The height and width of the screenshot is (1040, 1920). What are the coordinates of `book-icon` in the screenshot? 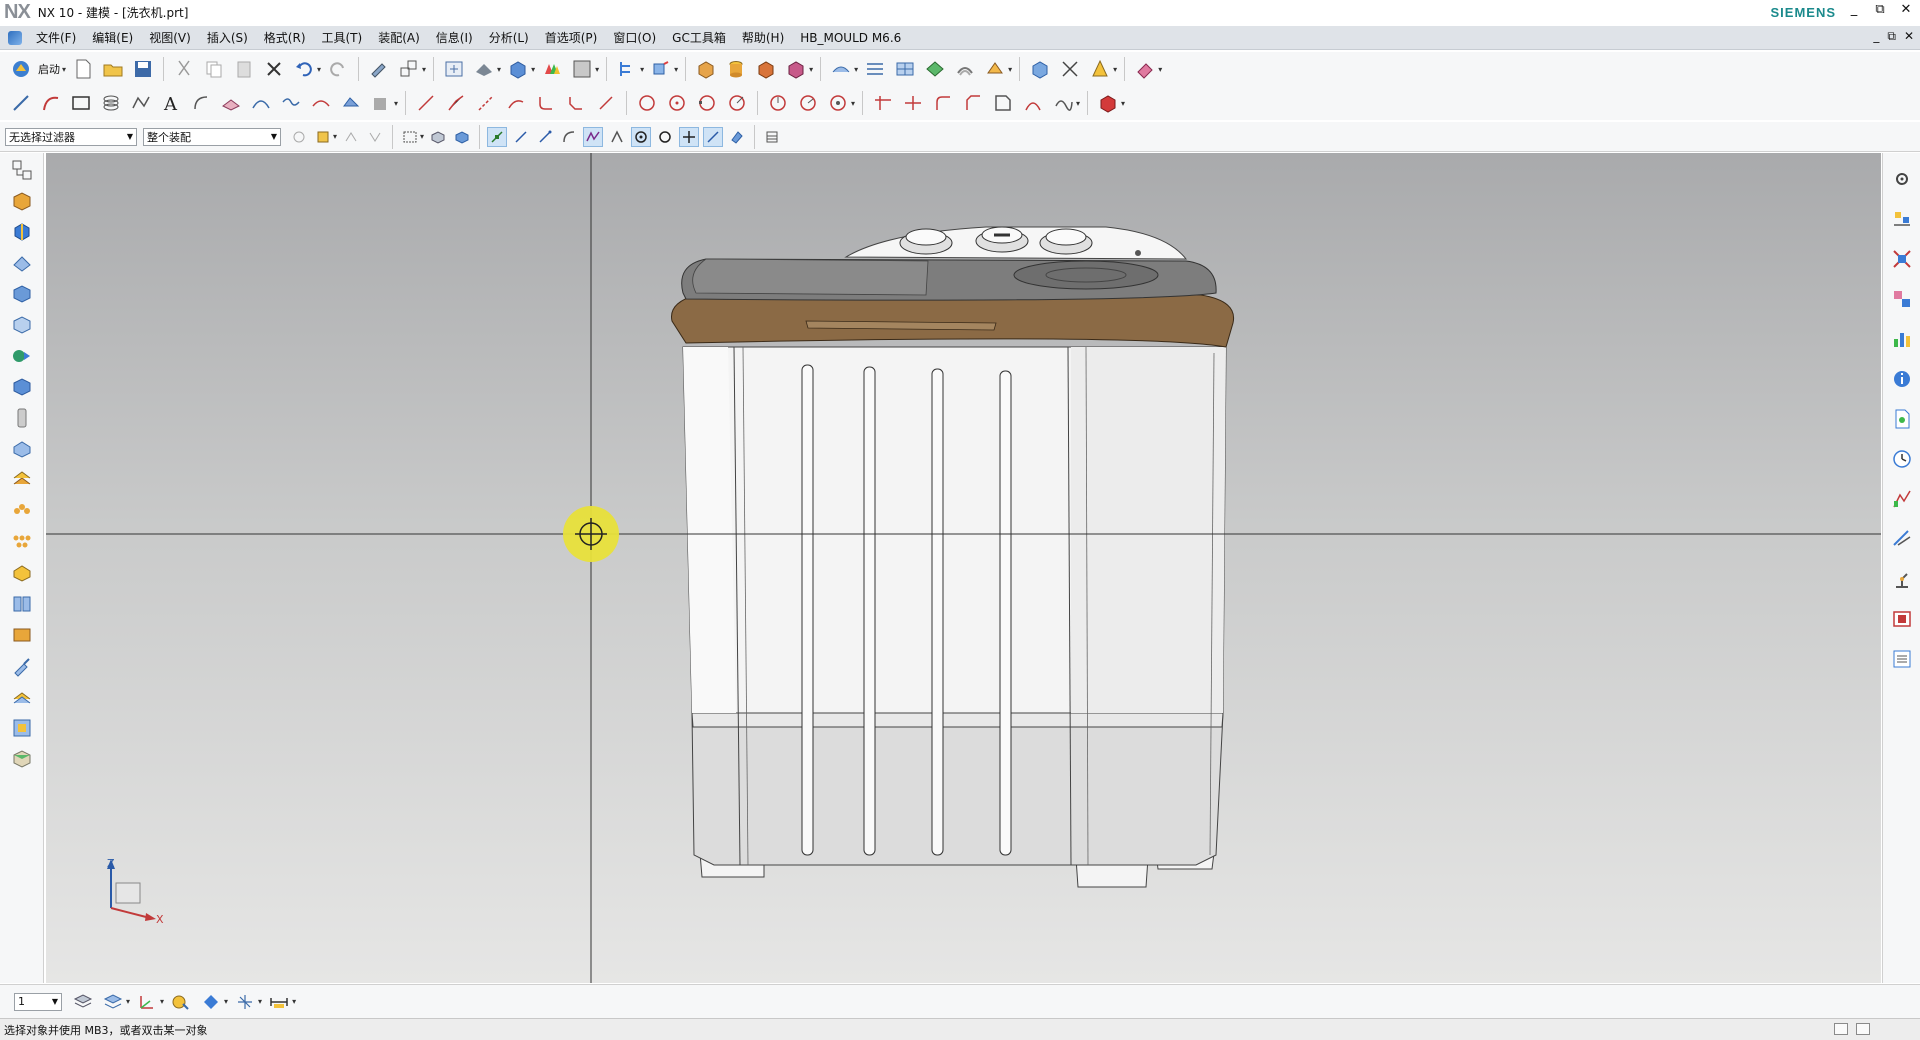 It's located at (22, 604).